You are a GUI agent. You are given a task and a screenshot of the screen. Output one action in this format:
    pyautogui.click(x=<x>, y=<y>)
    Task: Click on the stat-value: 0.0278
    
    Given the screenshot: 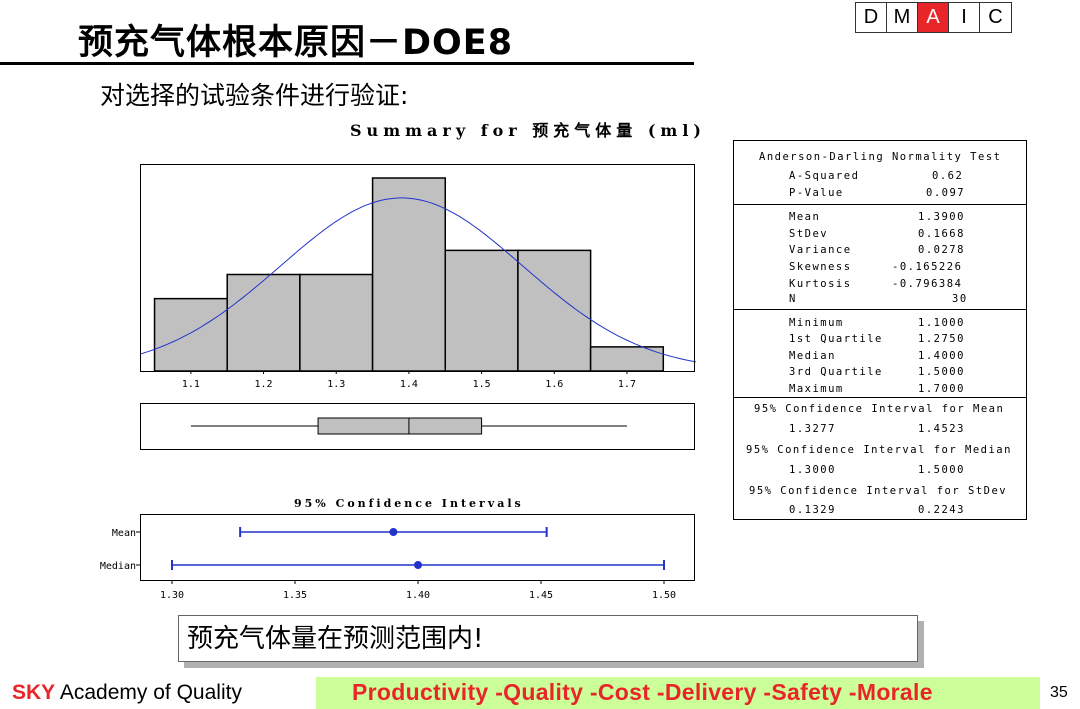 What is the action you would take?
    pyautogui.click(x=941, y=250)
    